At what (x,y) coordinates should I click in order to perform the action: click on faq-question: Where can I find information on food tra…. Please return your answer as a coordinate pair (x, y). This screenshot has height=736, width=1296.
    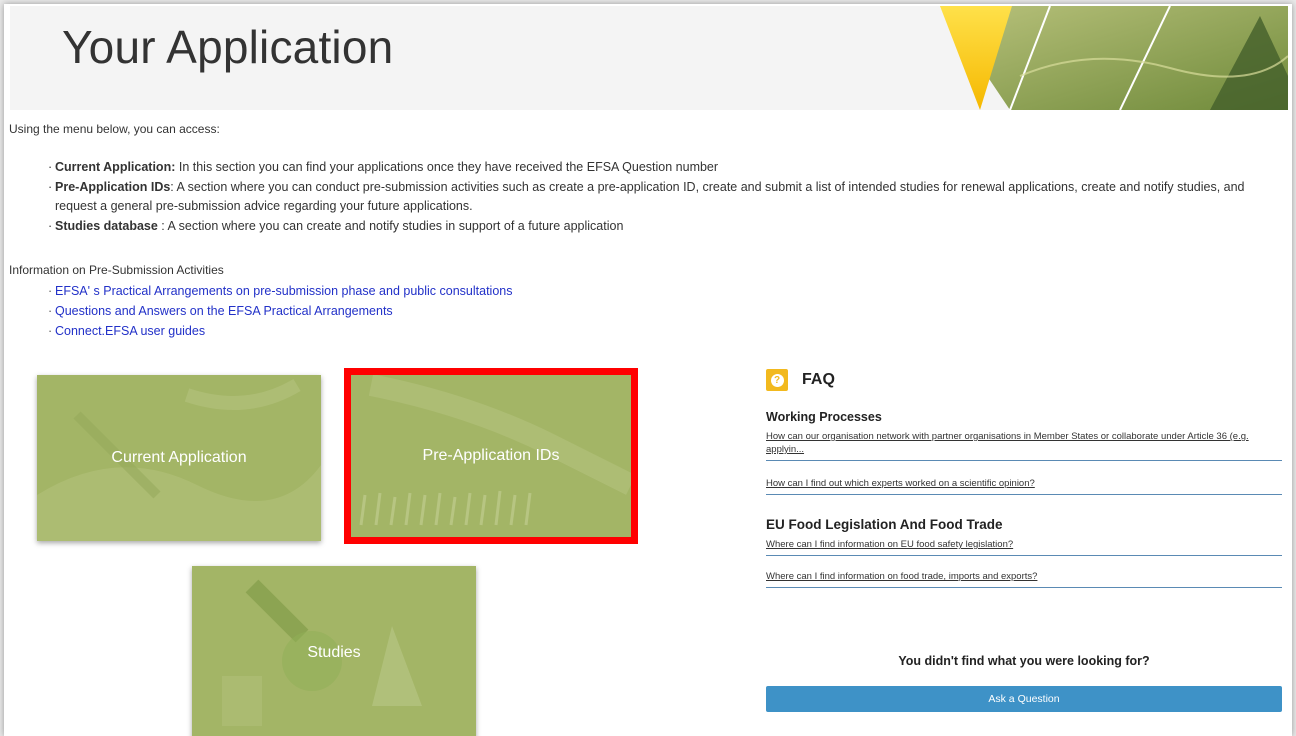
    Looking at the image, I should click on (1024, 576).